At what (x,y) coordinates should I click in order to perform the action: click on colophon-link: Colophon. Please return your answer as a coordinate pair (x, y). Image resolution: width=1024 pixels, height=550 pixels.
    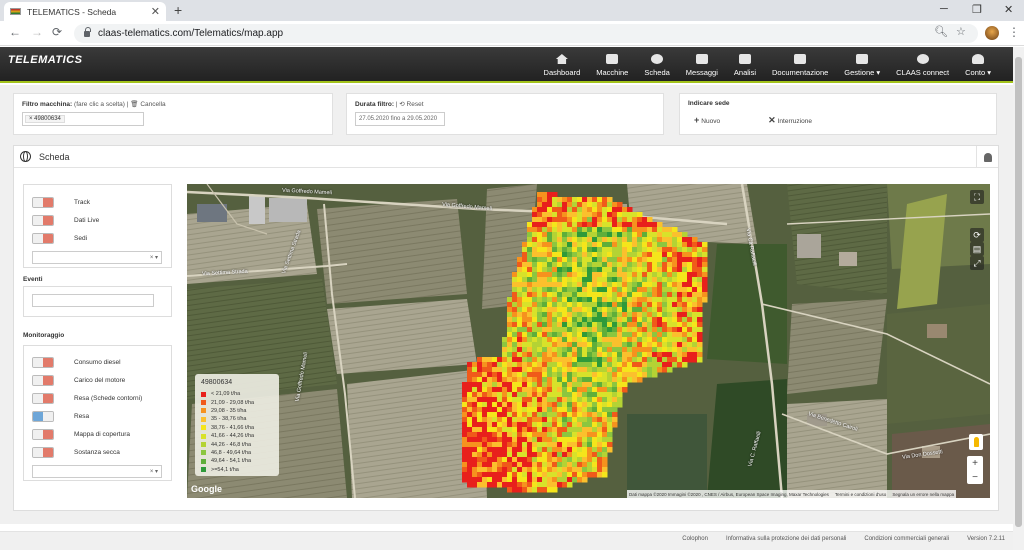
    Looking at the image, I should click on (695, 539).